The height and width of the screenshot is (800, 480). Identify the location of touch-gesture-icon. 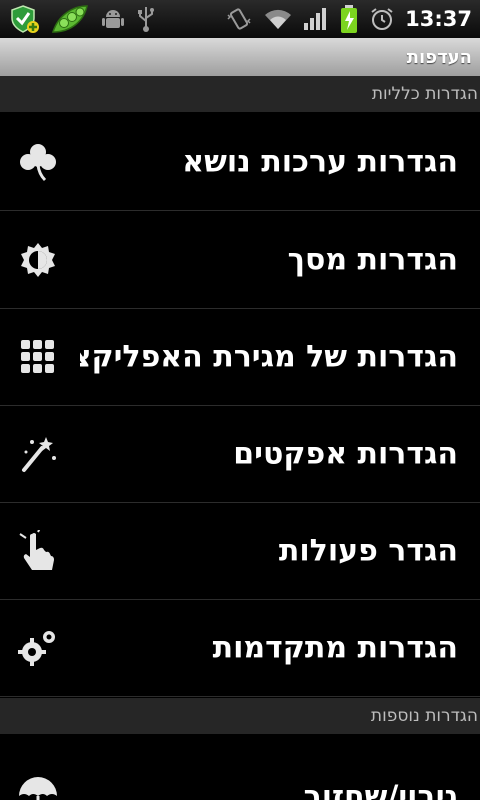
(38, 551).